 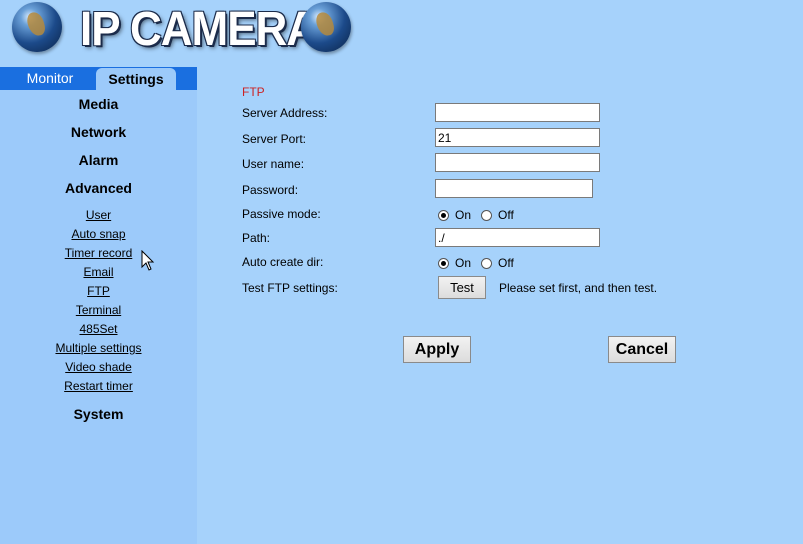 I want to click on passive-mode-label: Passive mode:, so click(x=281, y=214).